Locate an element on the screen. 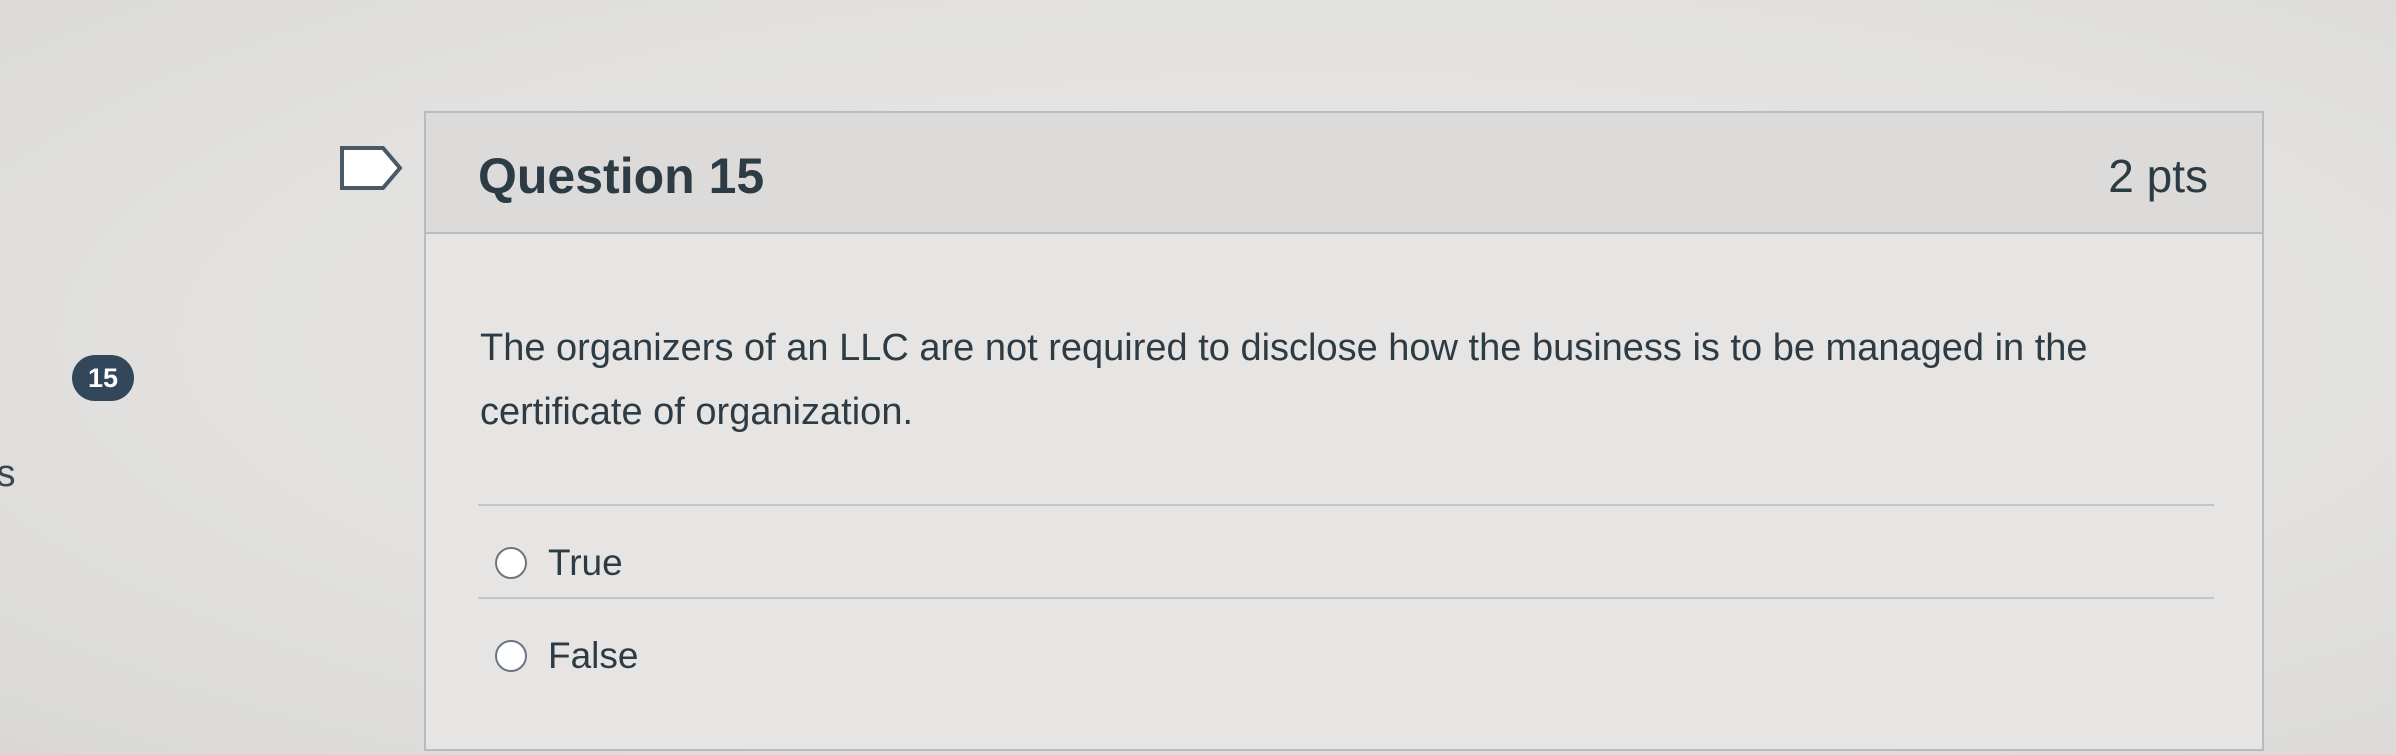 The width and height of the screenshot is (2396, 755). answer-option-false: False is located at coordinates (566, 656).